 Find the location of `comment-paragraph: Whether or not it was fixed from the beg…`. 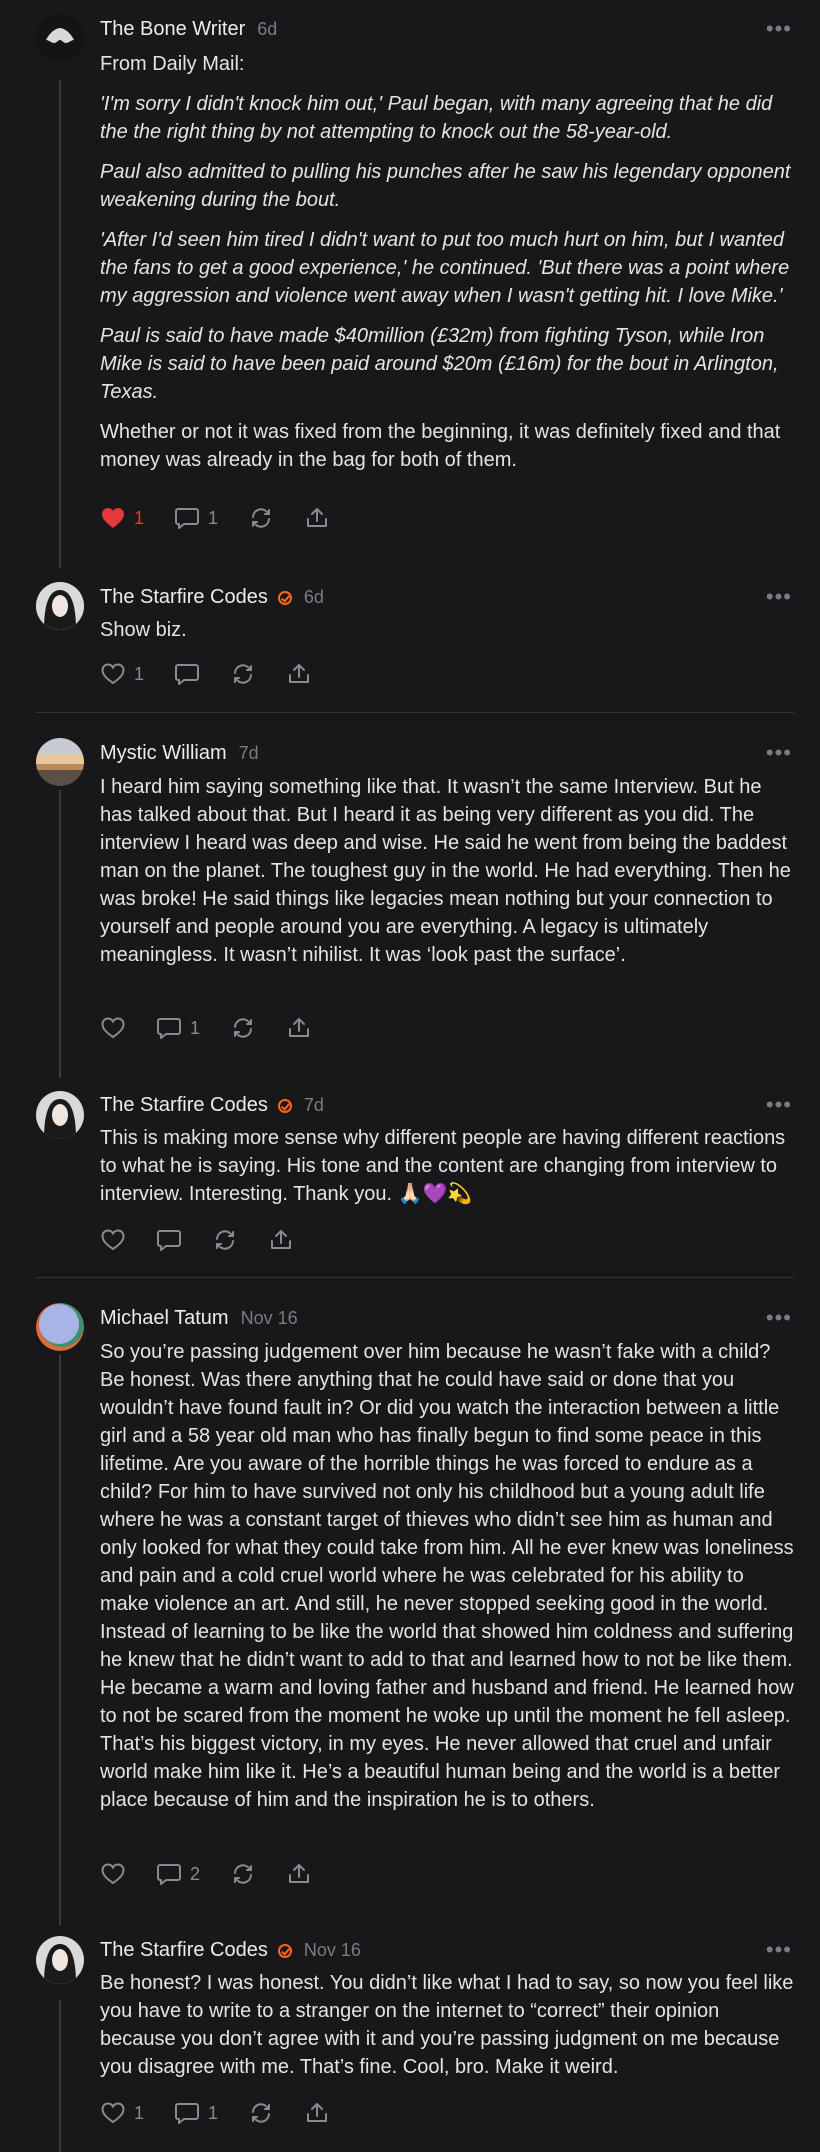

comment-paragraph: Whether or not it was fixed from the beg… is located at coordinates (440, 446).